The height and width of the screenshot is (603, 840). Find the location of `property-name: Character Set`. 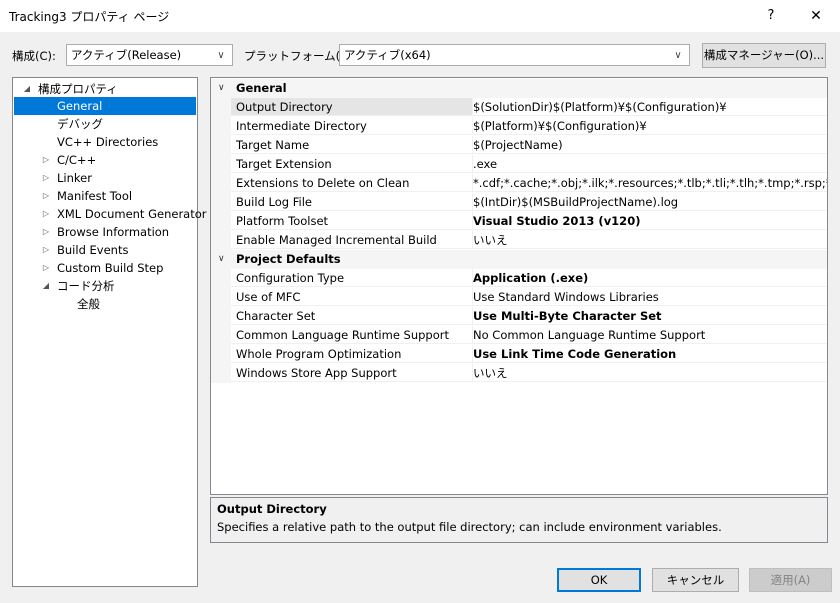

property-name: Character Set is located at coordinates (352, 316).